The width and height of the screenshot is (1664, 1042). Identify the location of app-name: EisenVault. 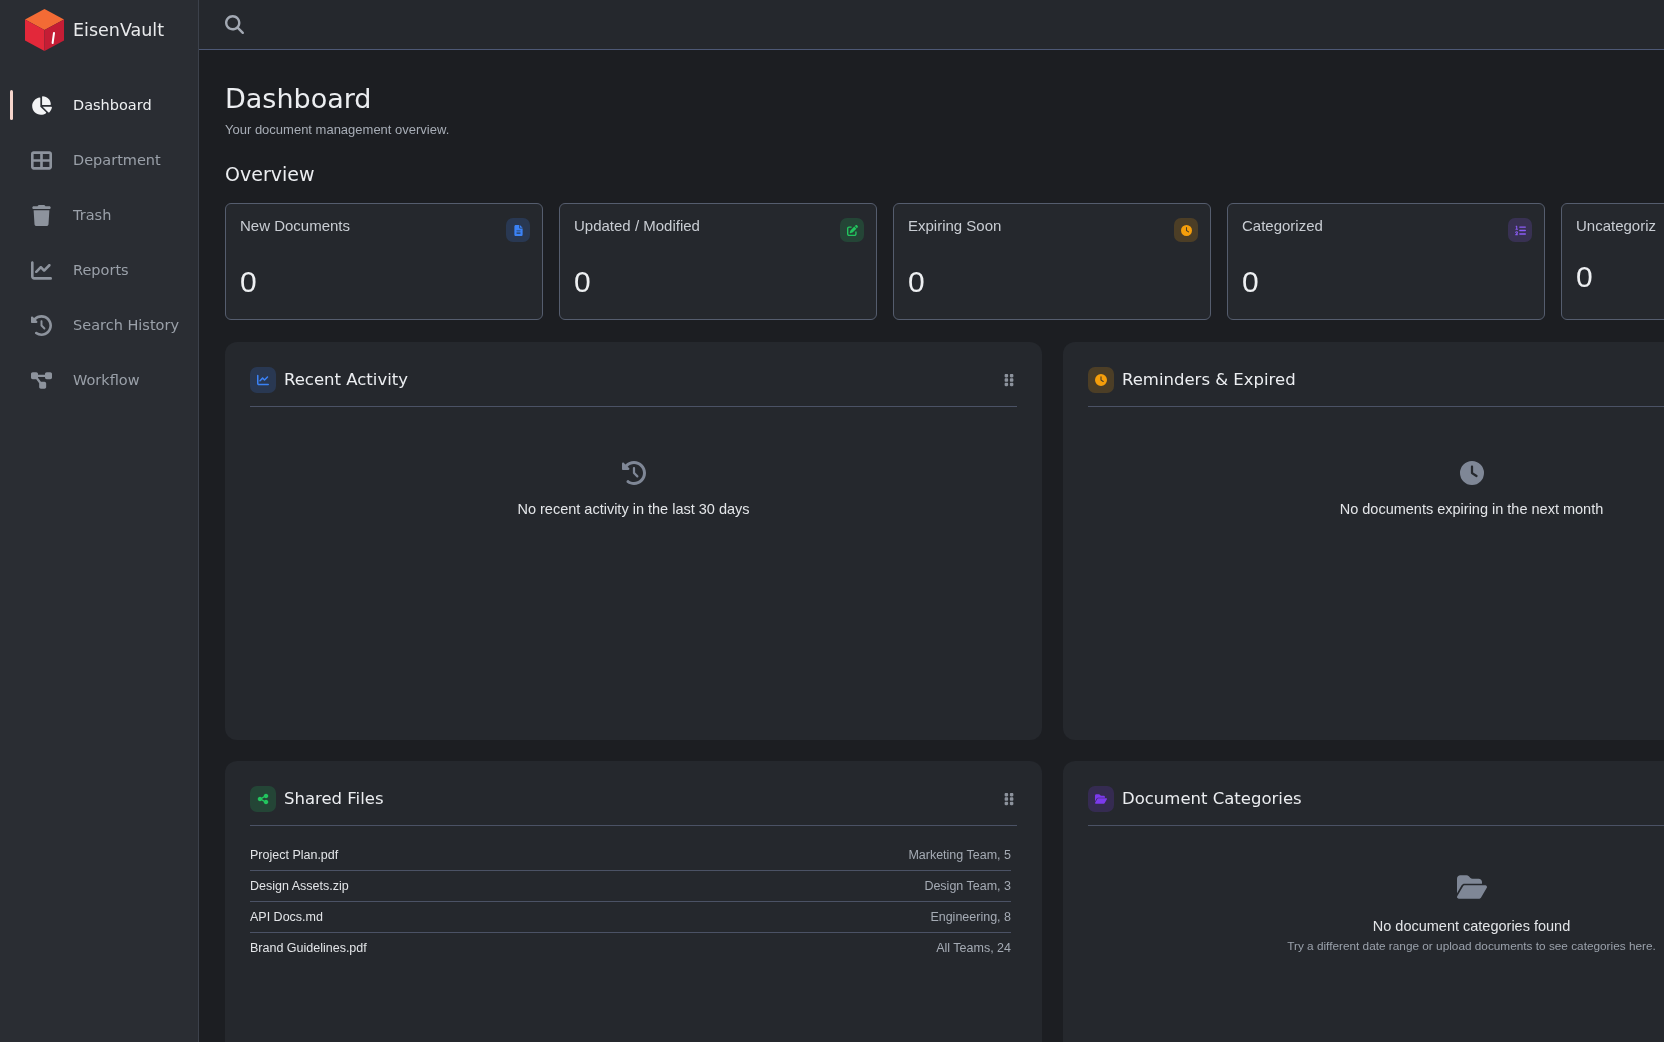
(119, 30).